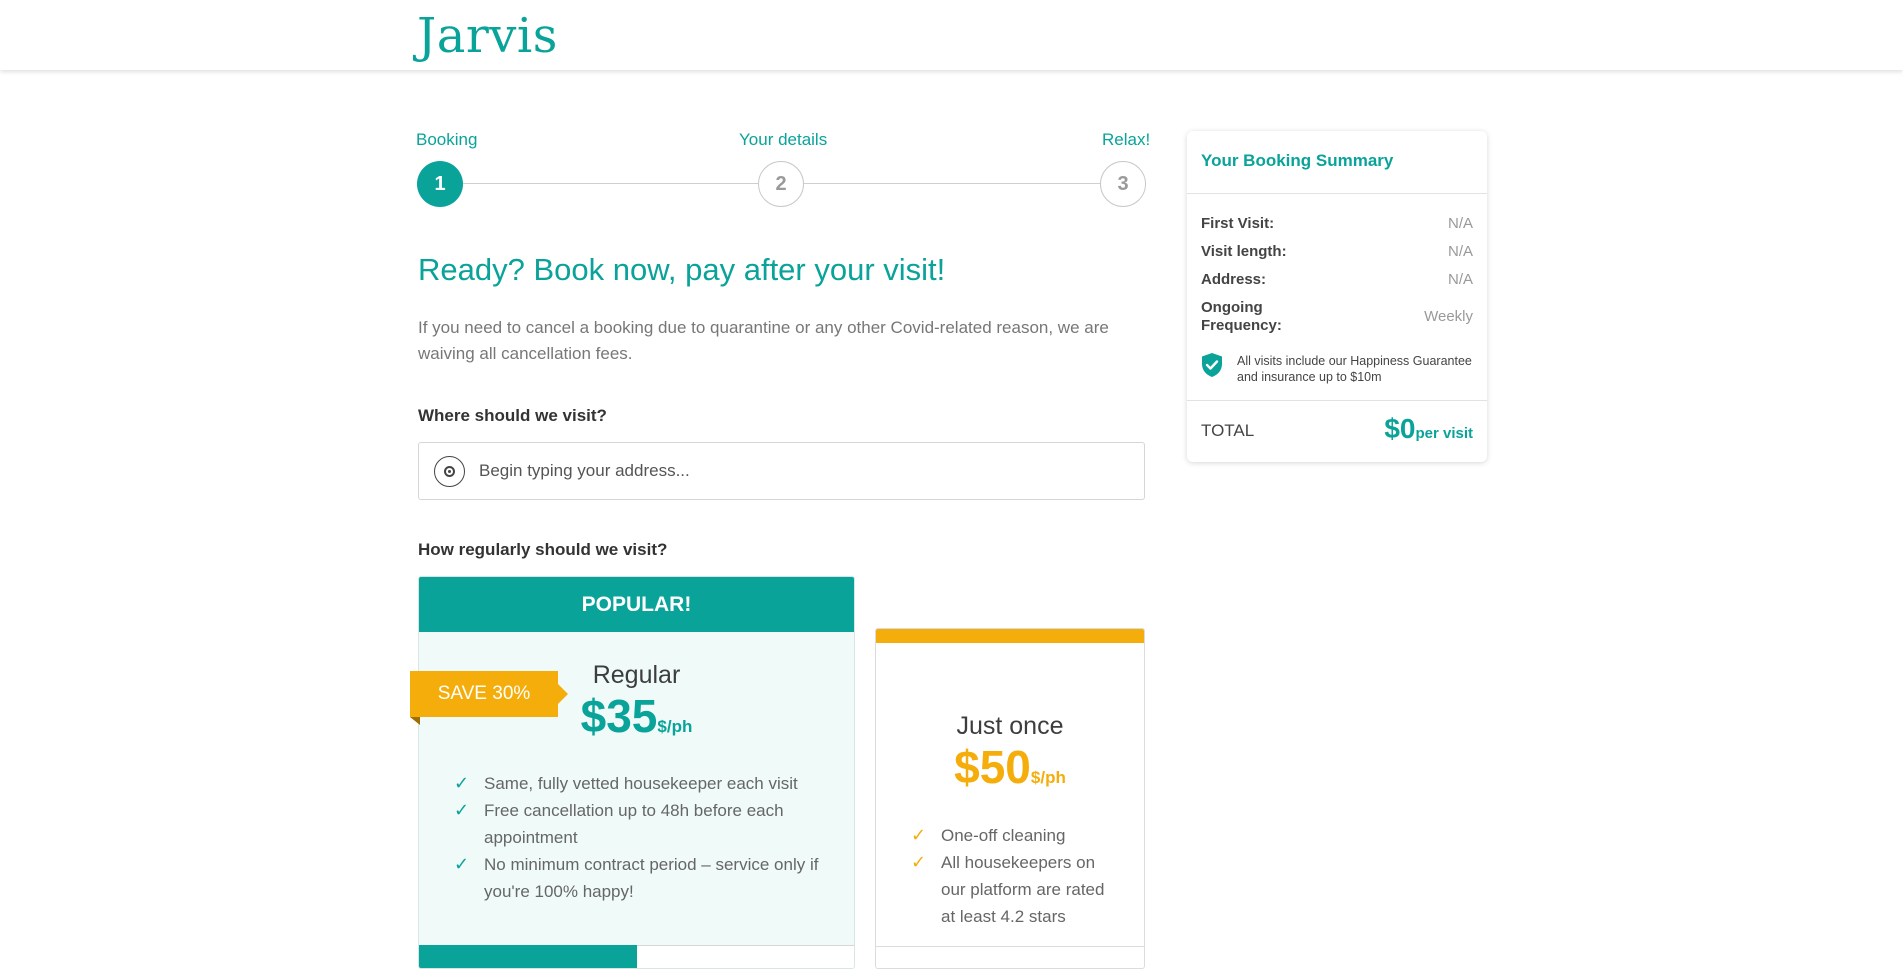  I want to click on save-badge: SAVE 30%, so click(489, 694).